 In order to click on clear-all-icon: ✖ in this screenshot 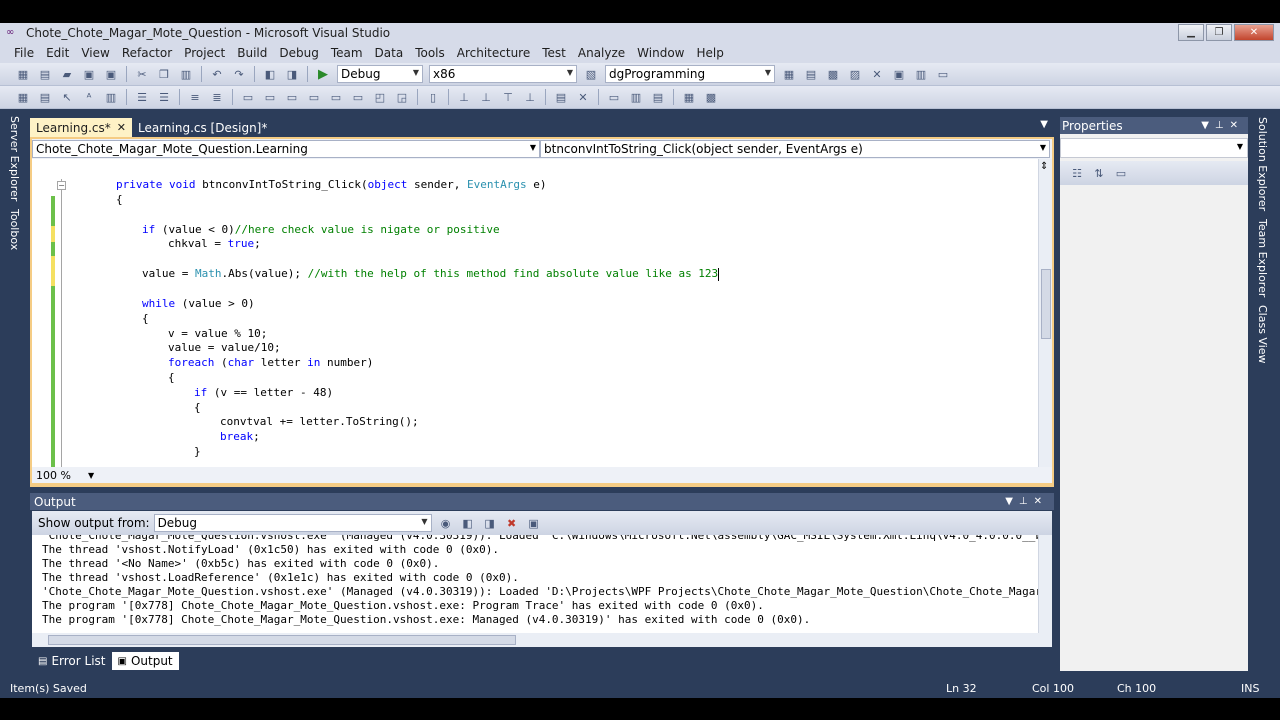, I will do `click(512, 523)`.